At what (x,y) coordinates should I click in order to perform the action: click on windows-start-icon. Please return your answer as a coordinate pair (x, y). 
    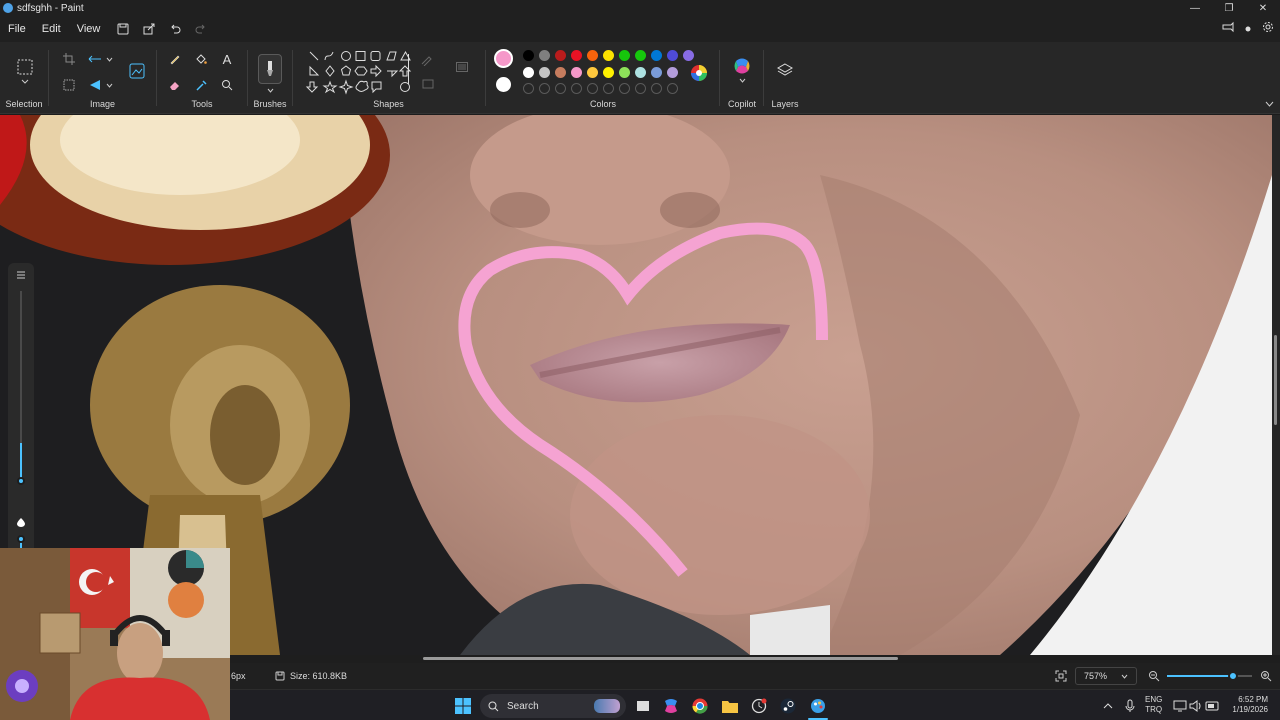
    Looking at the image, I should click on (463, 706).